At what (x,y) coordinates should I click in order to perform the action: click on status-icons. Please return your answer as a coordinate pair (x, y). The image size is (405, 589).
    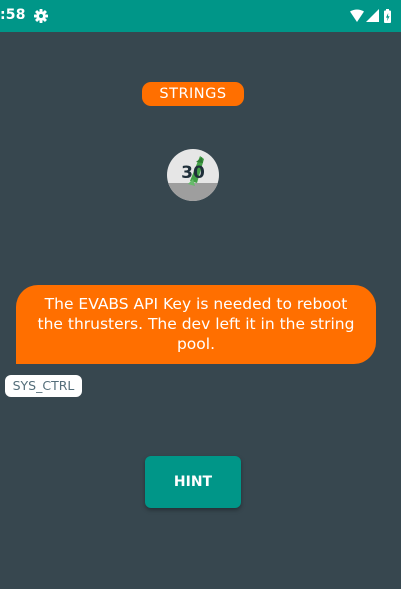
    Looking at the image, I should click on (370, 16).